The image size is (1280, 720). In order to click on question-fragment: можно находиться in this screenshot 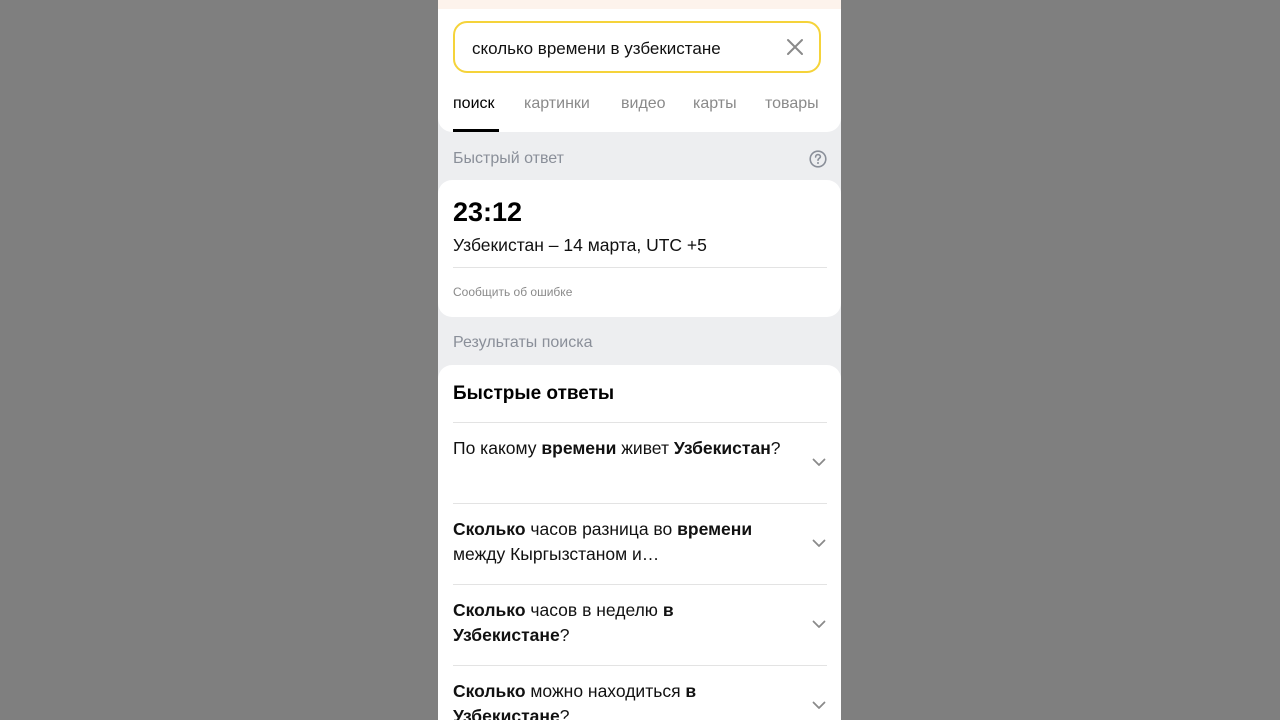, I will do `click(605, 691)`.